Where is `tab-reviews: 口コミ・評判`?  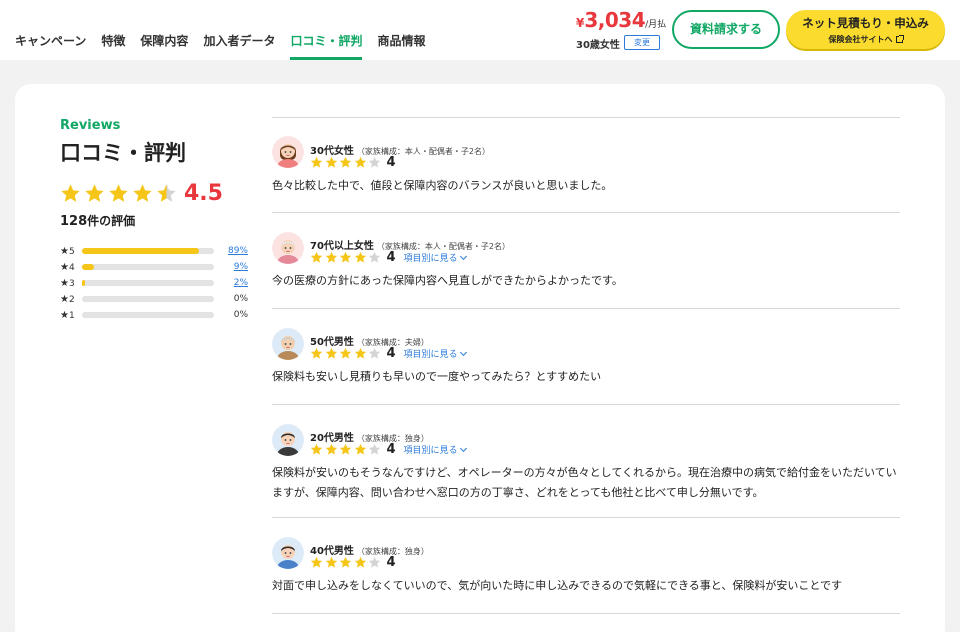
tab-reviews: 口コミ・評判 is located at coordinates (326, 46).